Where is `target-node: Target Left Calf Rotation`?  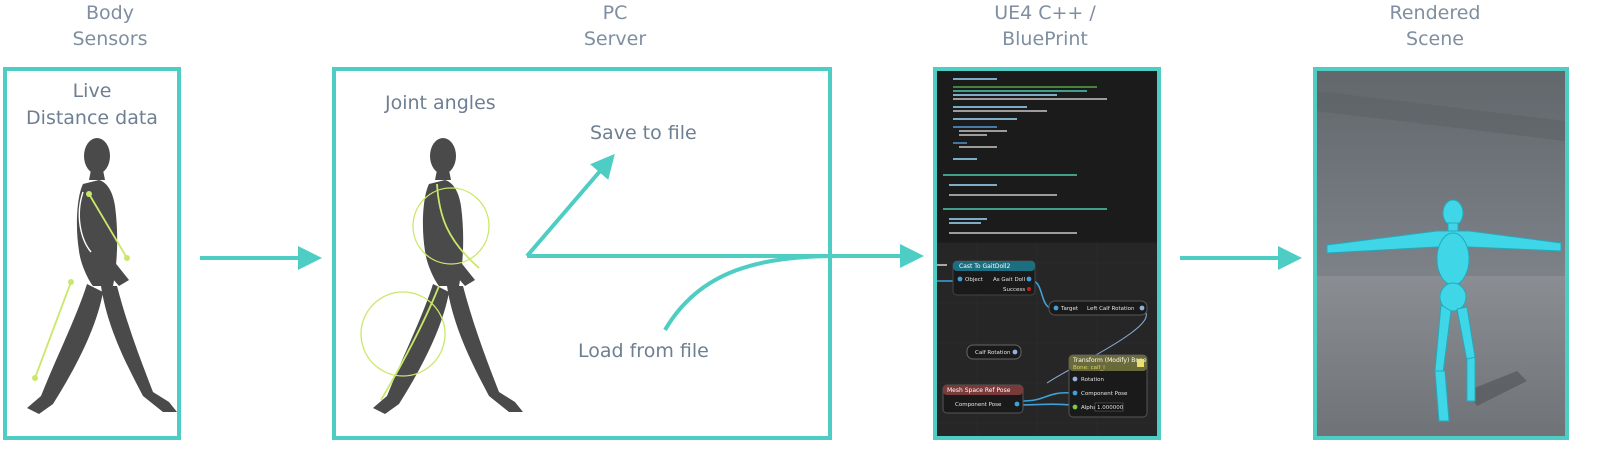 target-node: Target Left Calf Rotation is located at coordinates (1098, 308).